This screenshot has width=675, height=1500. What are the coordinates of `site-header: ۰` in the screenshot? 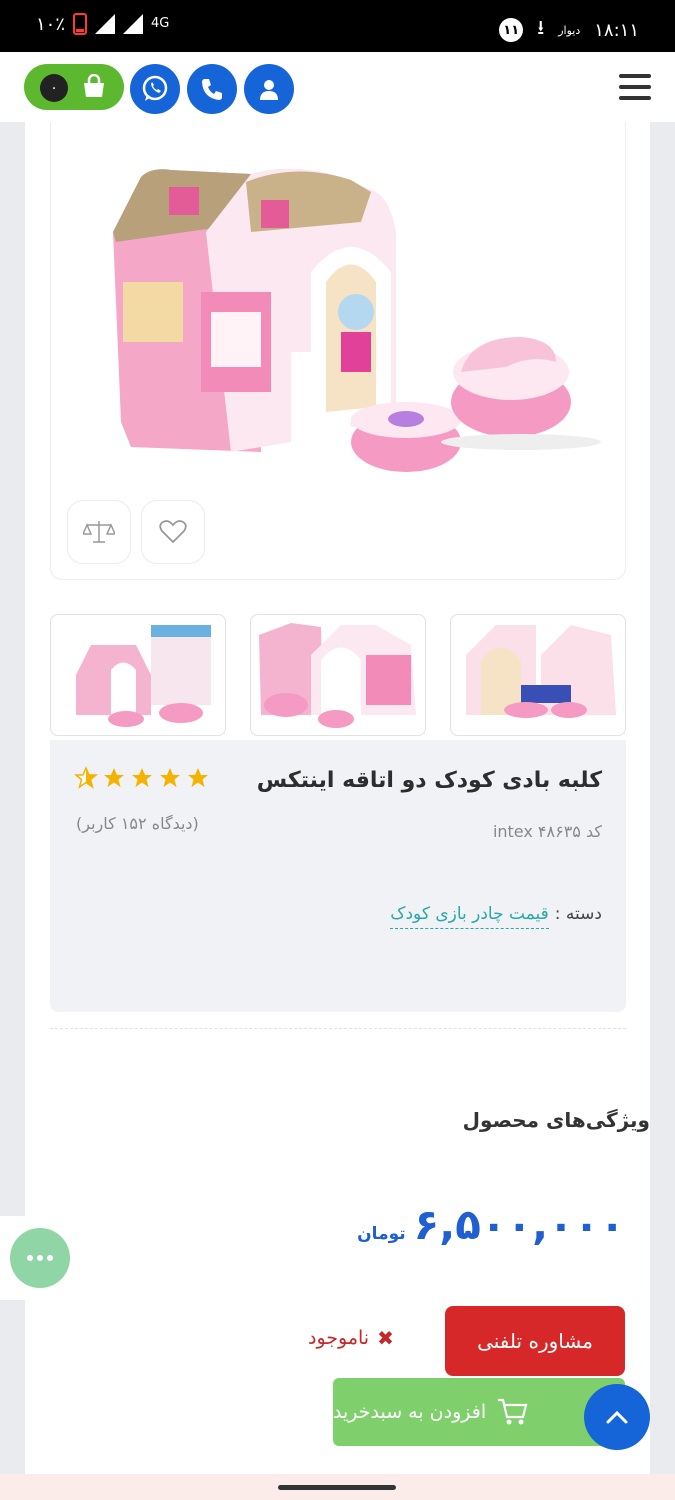 It's located at (337, 87).